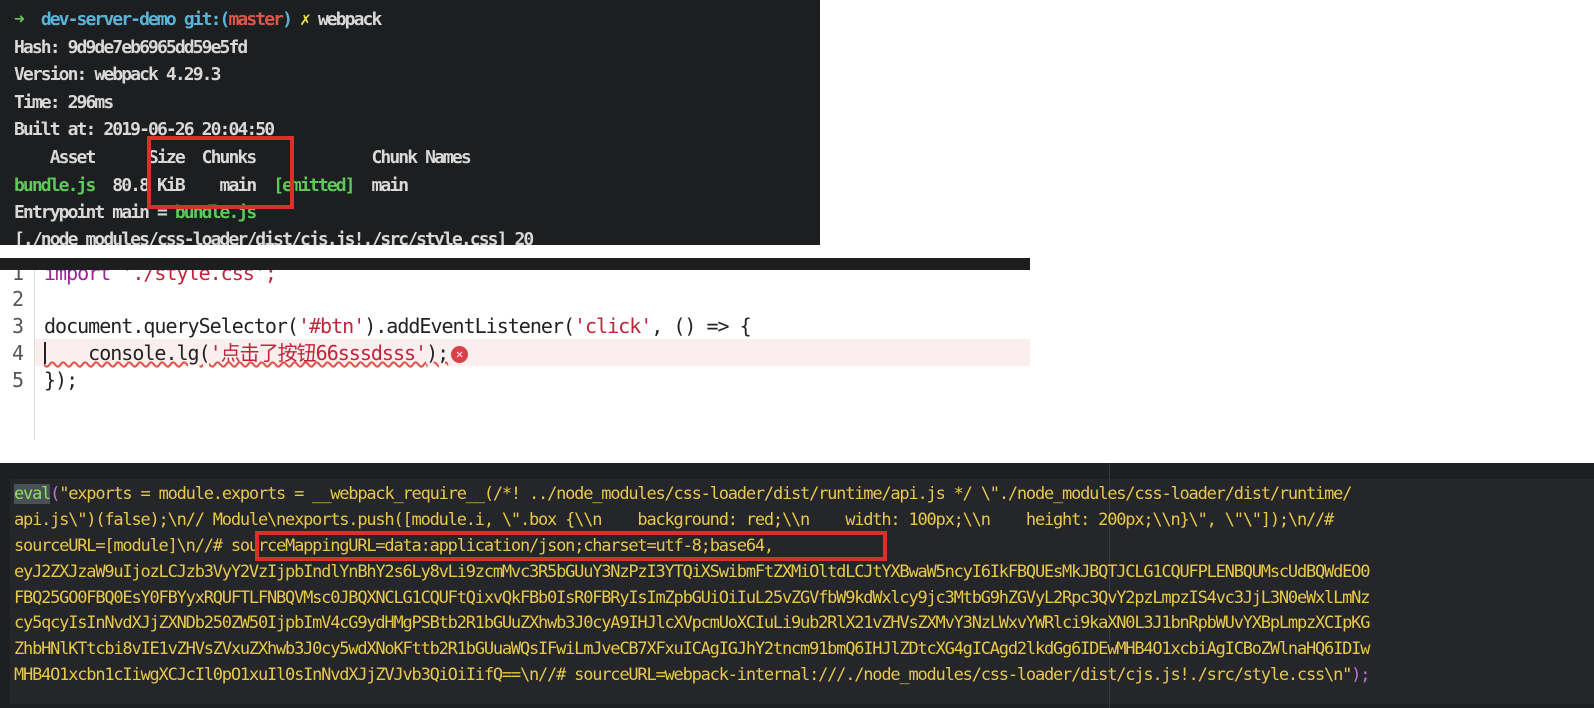 This screenshot has height=708, width=1594. What do you see at coordinates (19, 19) in the screenshot?
I see `prompt-arrow-icon: ➜` at bounding box center [19, 19].